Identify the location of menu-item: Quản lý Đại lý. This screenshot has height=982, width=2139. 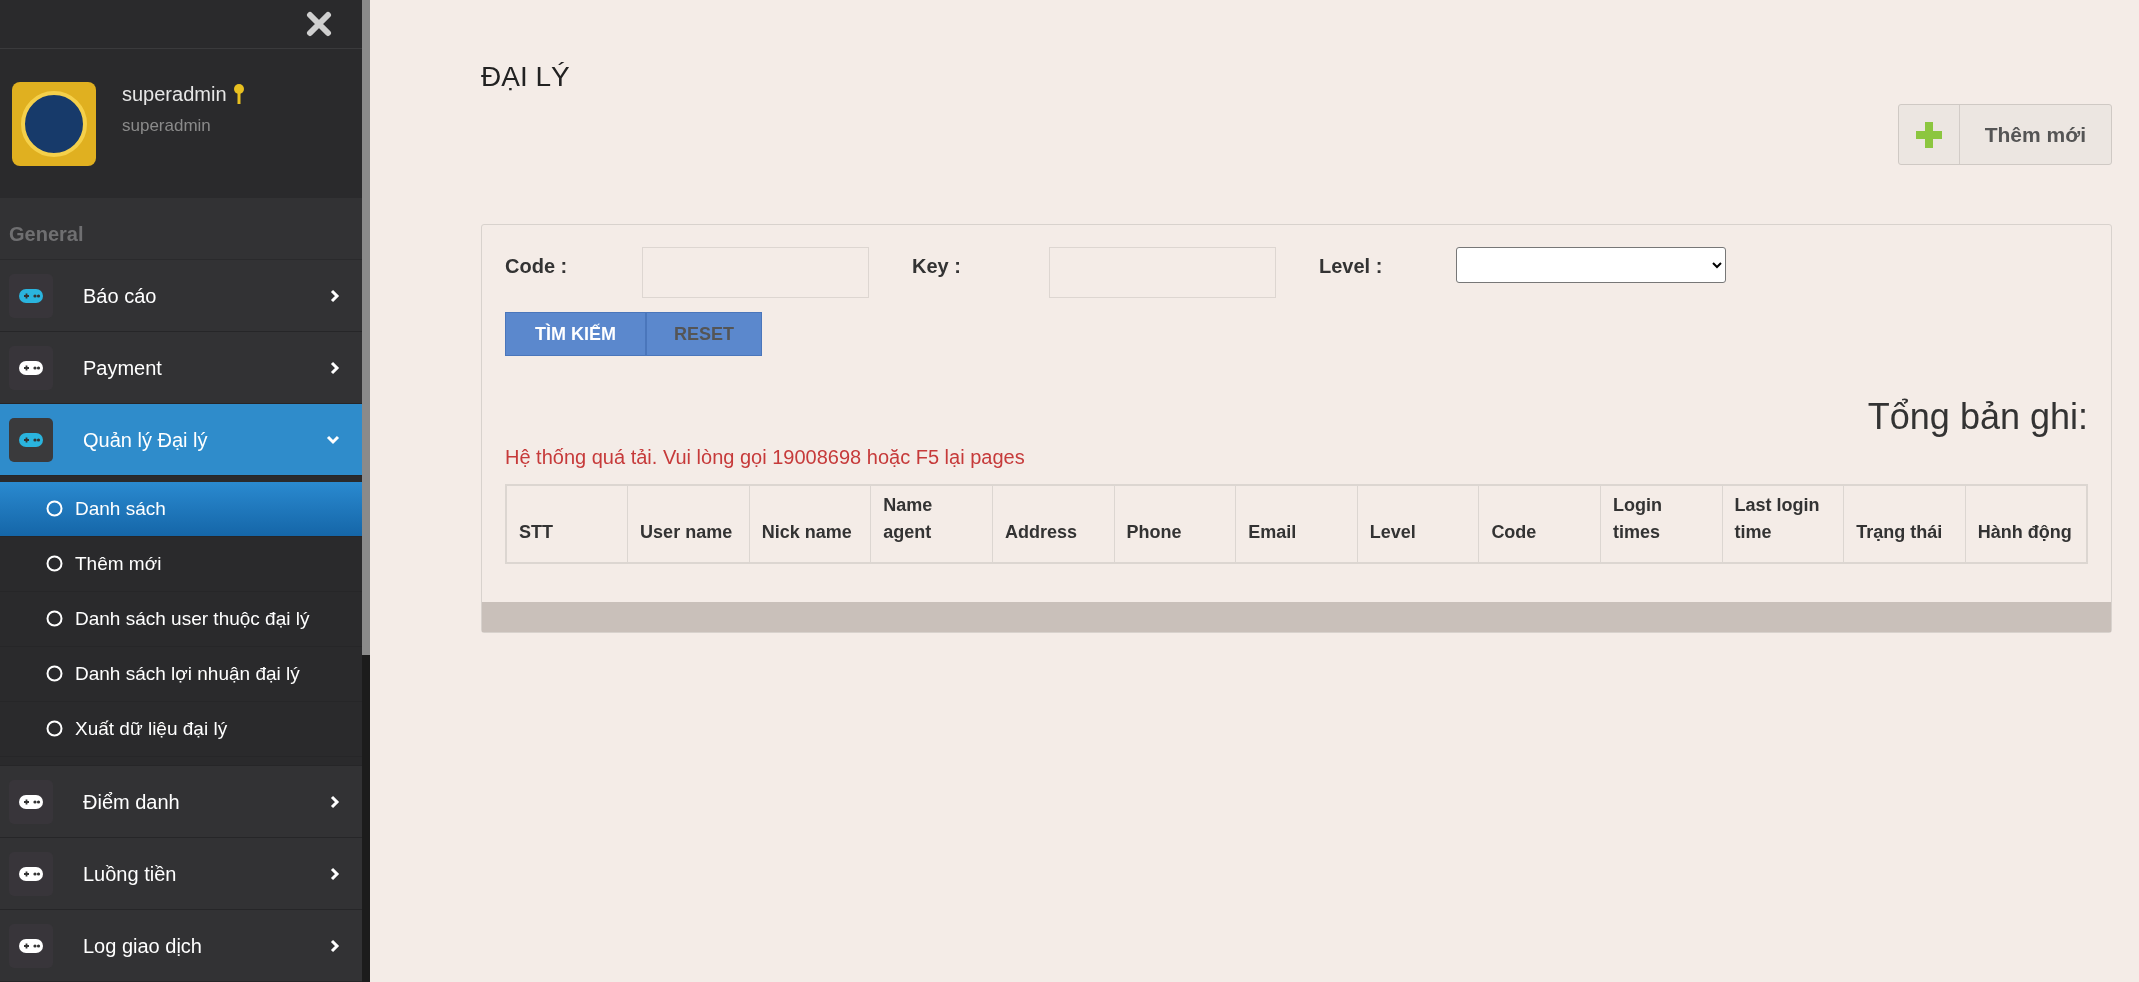
(181, 440).